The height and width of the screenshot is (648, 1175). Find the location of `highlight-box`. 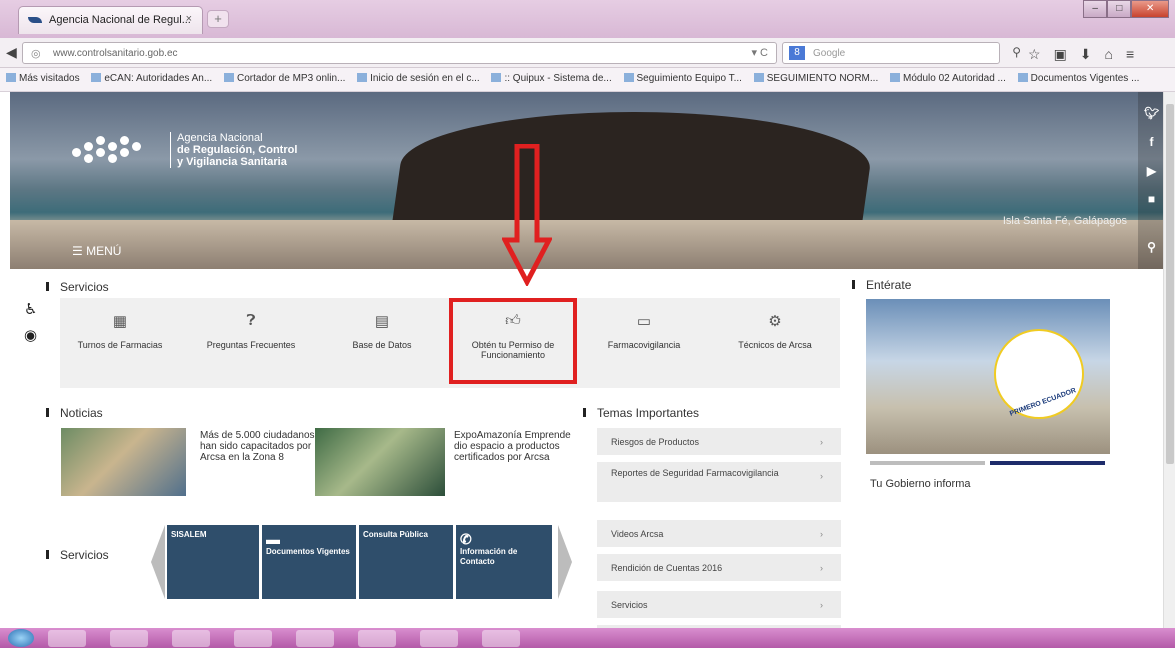

highlight-box is located at coordinates (513, 341).